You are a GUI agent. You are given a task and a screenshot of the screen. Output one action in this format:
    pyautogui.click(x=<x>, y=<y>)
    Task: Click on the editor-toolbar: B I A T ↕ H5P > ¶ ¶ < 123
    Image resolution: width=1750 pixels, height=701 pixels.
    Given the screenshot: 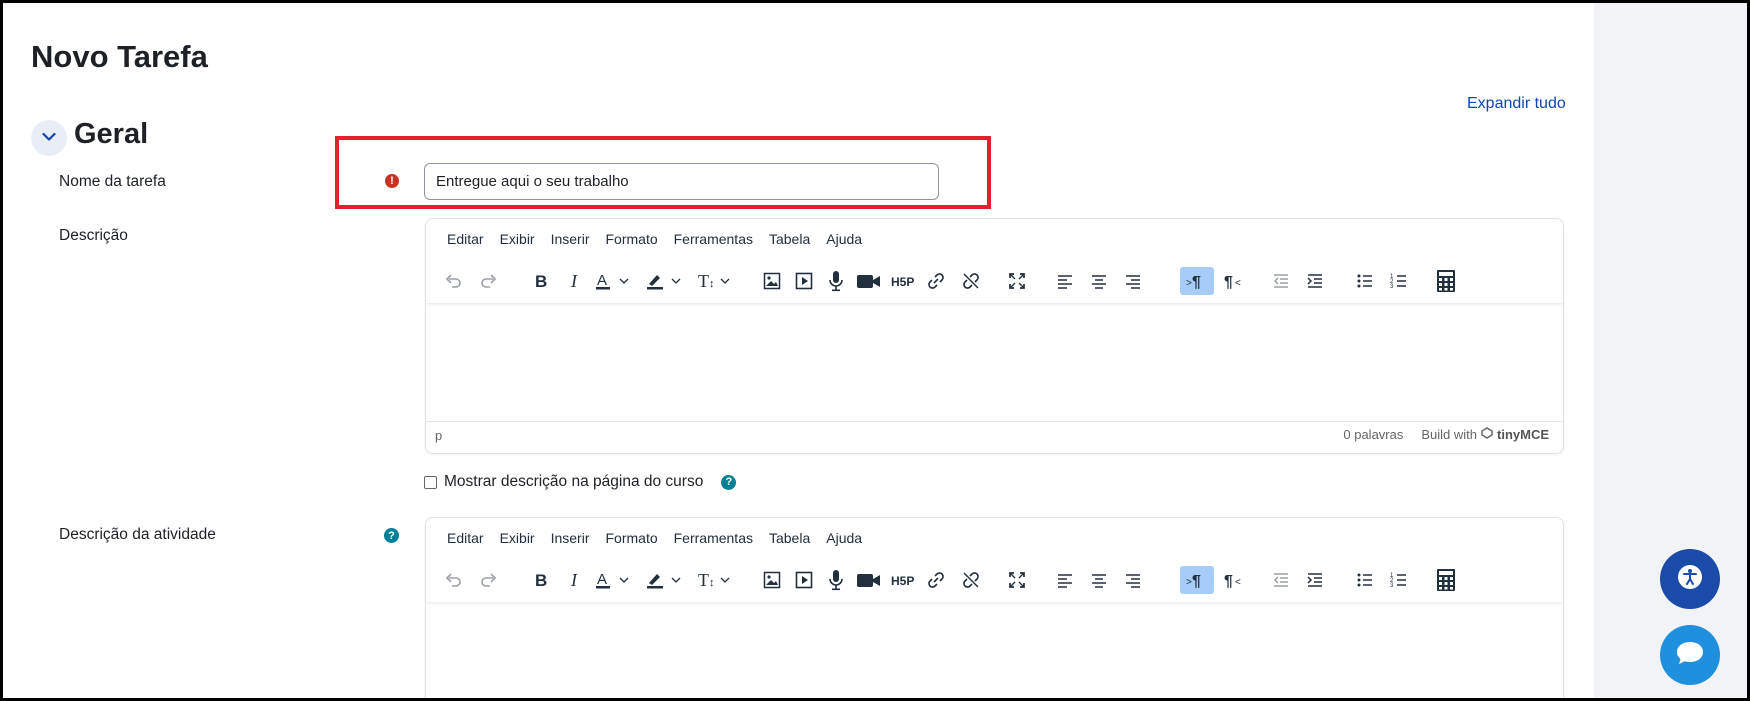 What is the action you would take?
    pyautogui.click(x=994, y=281)
    